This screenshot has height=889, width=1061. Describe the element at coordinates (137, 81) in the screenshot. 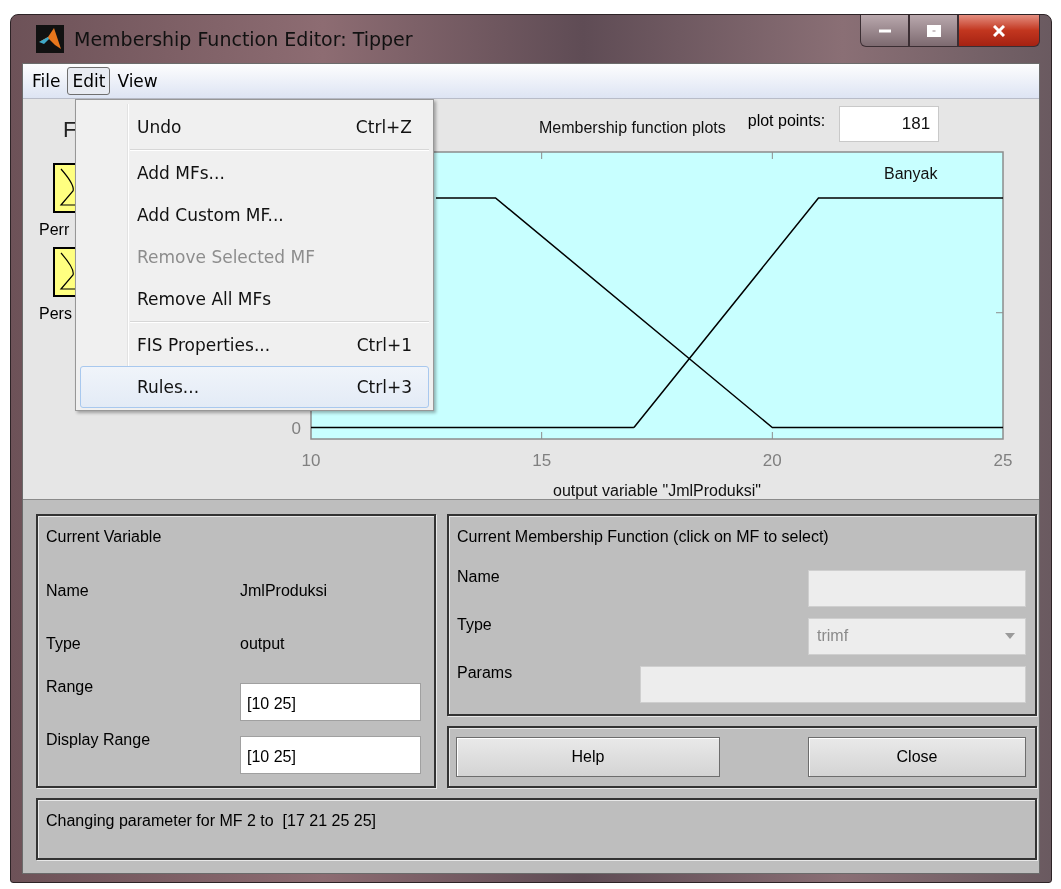

I see `menu-item: View` at that location.